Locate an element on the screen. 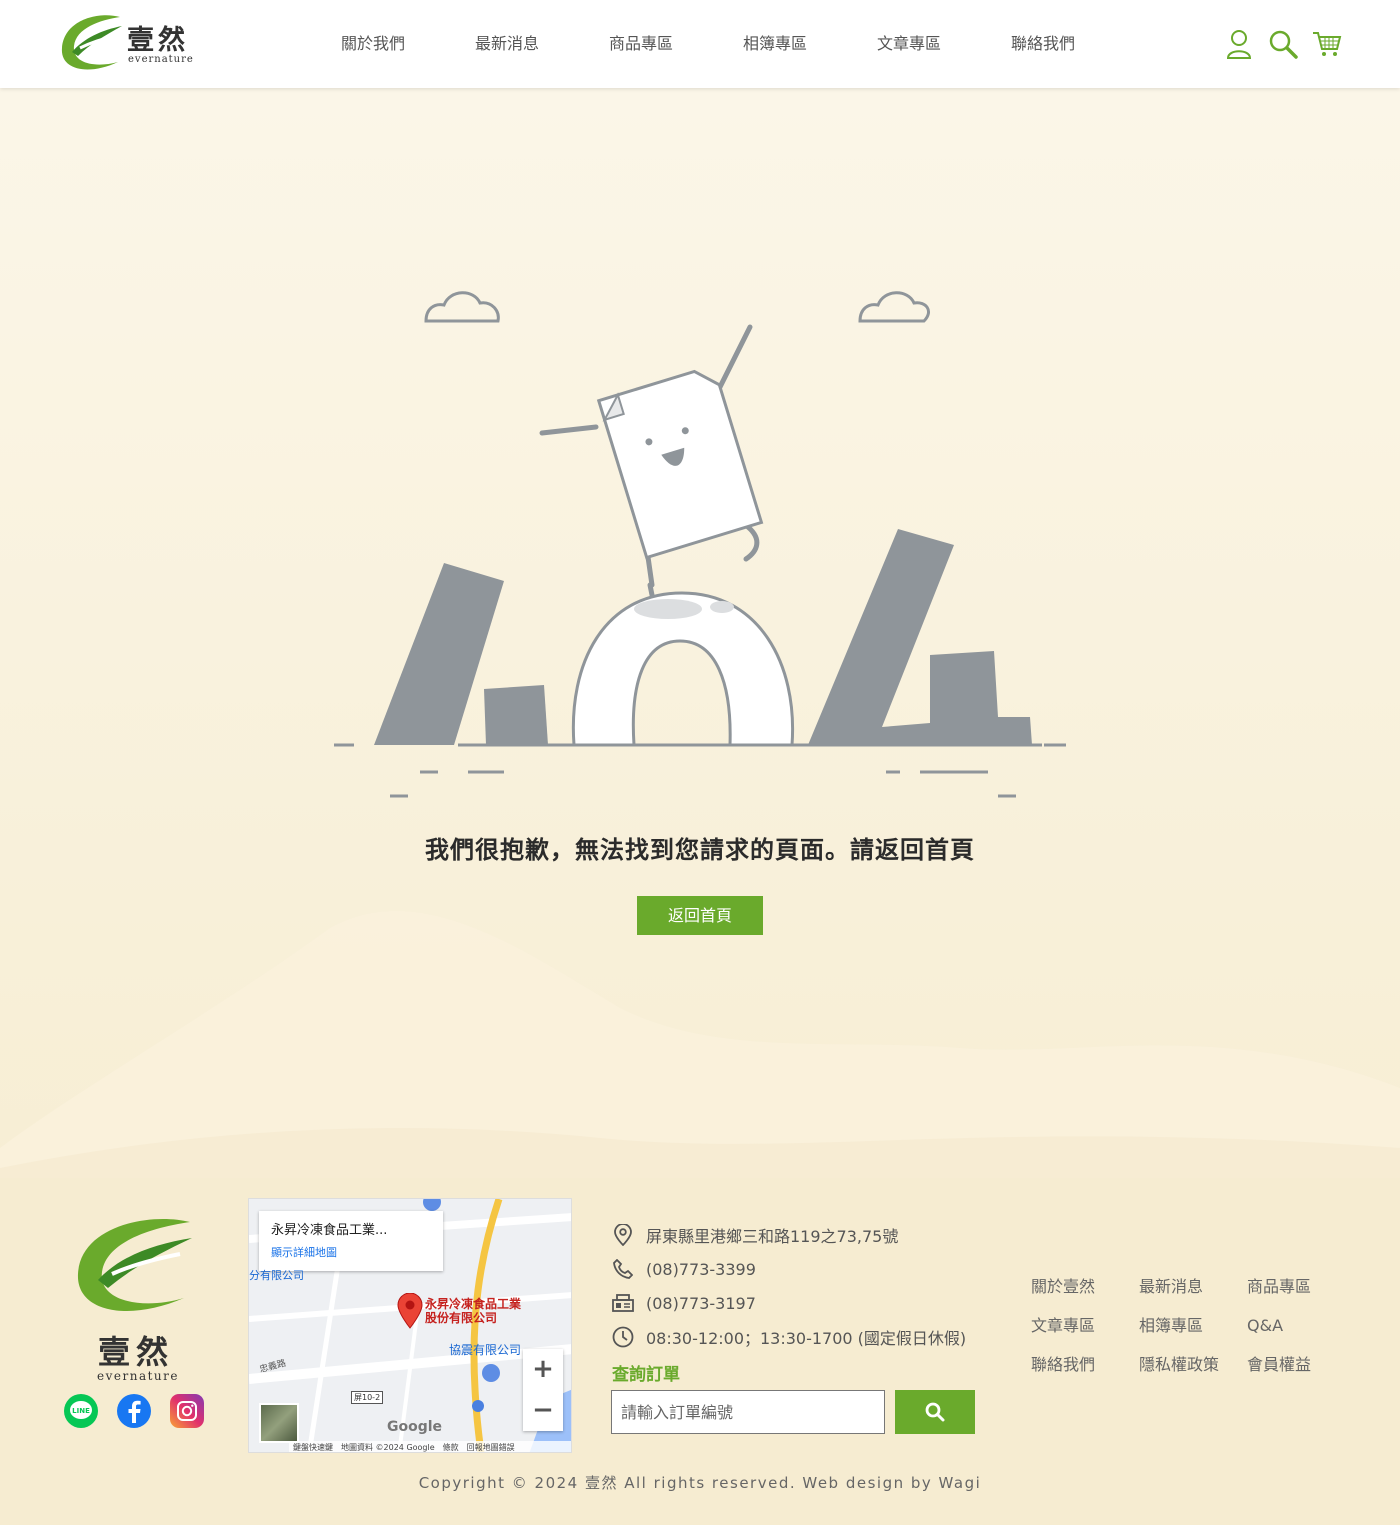  map-label-partial: 分有限公司 is located at coordinates (276, 1275).